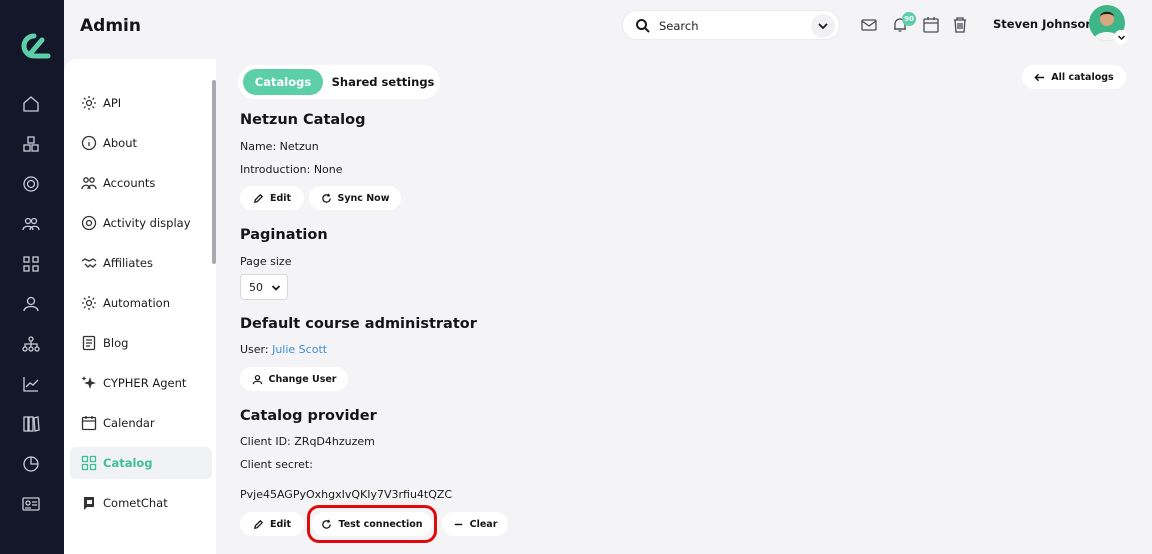 The width and height of the screenshot is (1152, 554). I want to click on client-secret-label: Client secret:, so click(276, 464).